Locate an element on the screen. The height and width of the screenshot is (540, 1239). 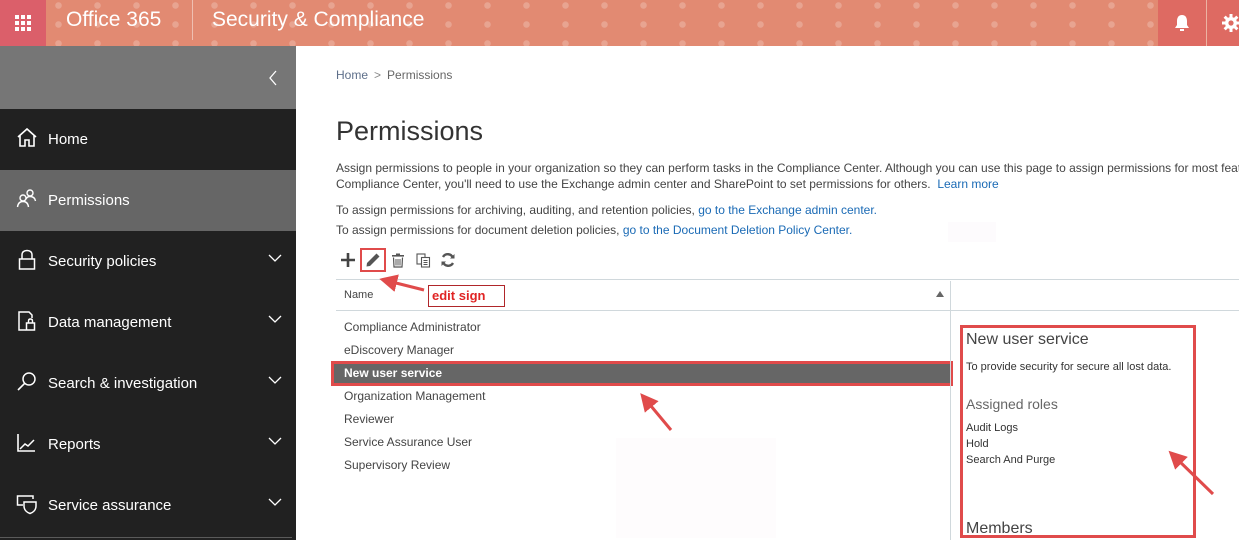
role-item: Audit Logs is located at coordinates (992, 428).